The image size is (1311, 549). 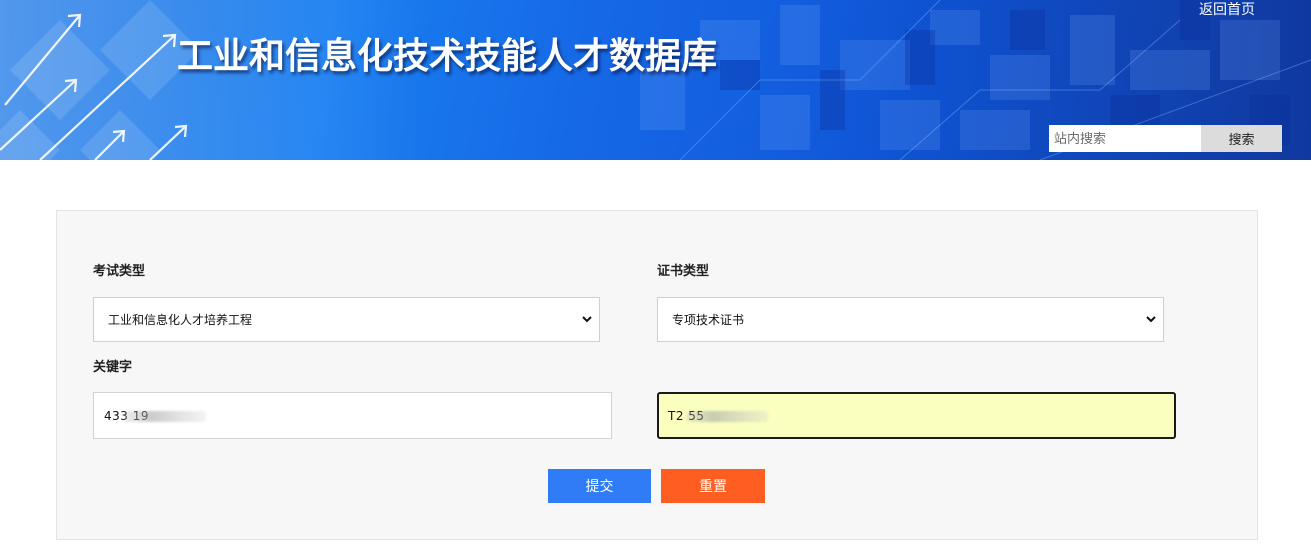 I want to click on search-button: 搜索, so click(x=1241, y=138).